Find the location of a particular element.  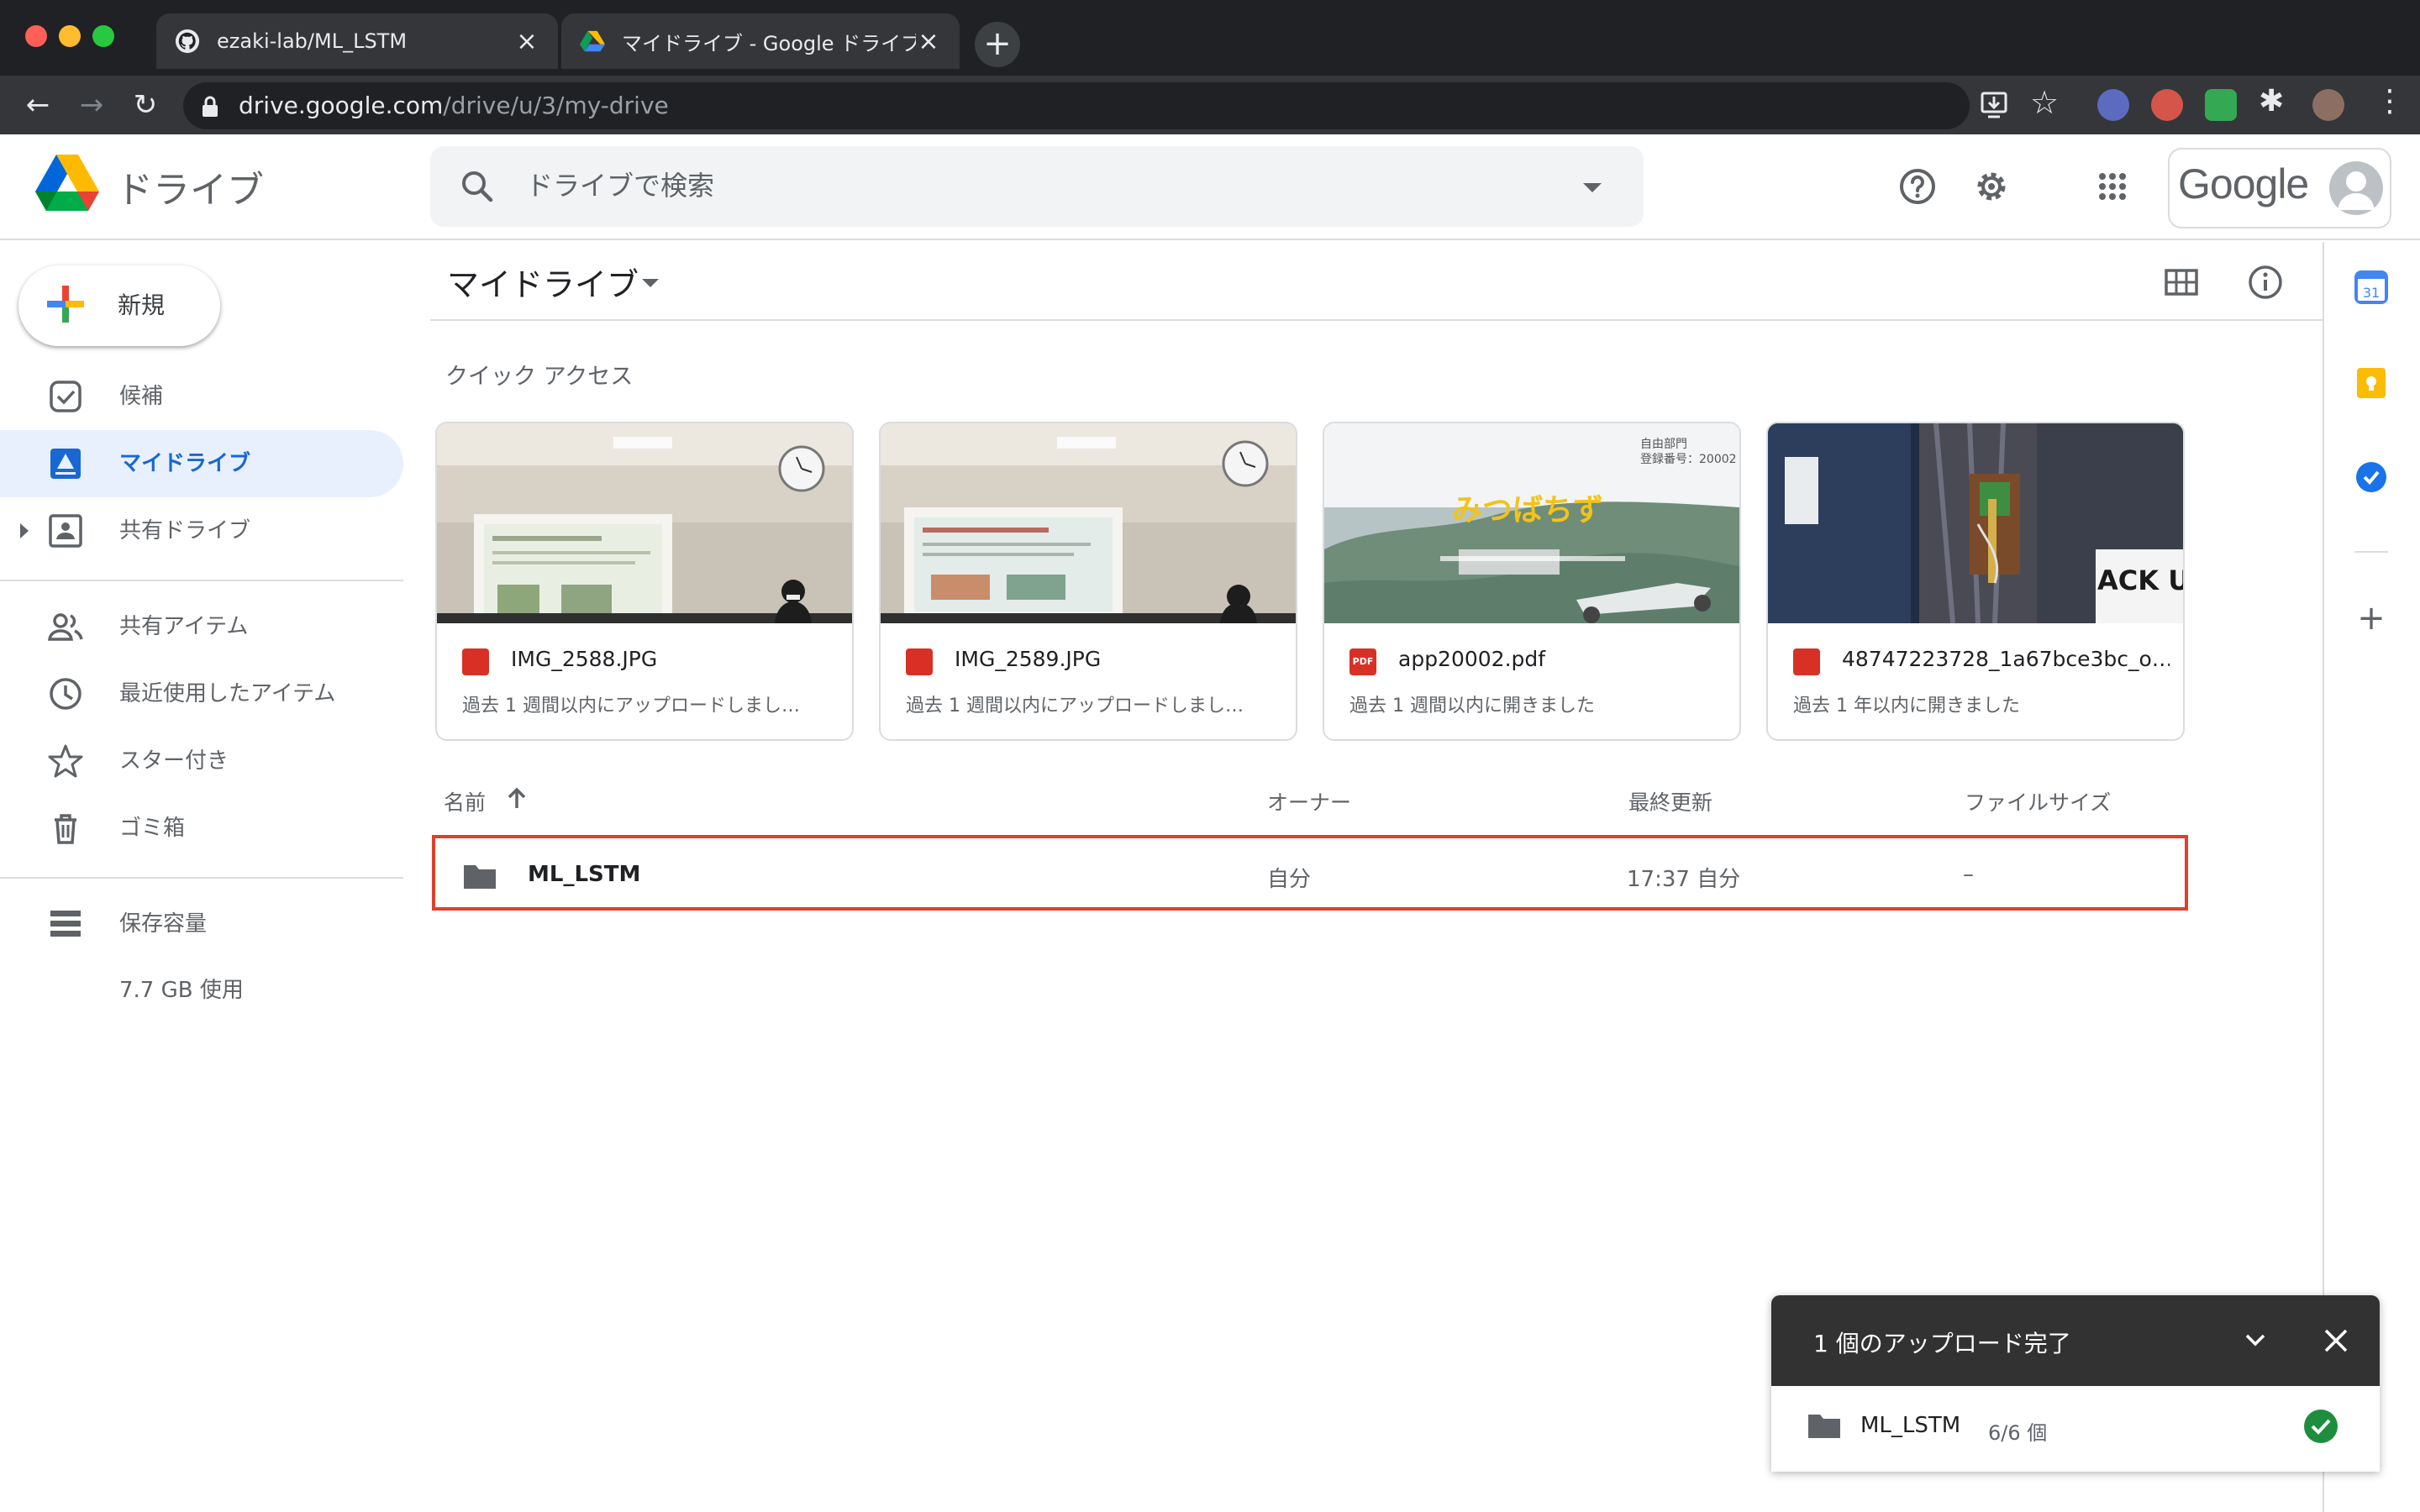

people-icon is located at coordinates (65, 627).